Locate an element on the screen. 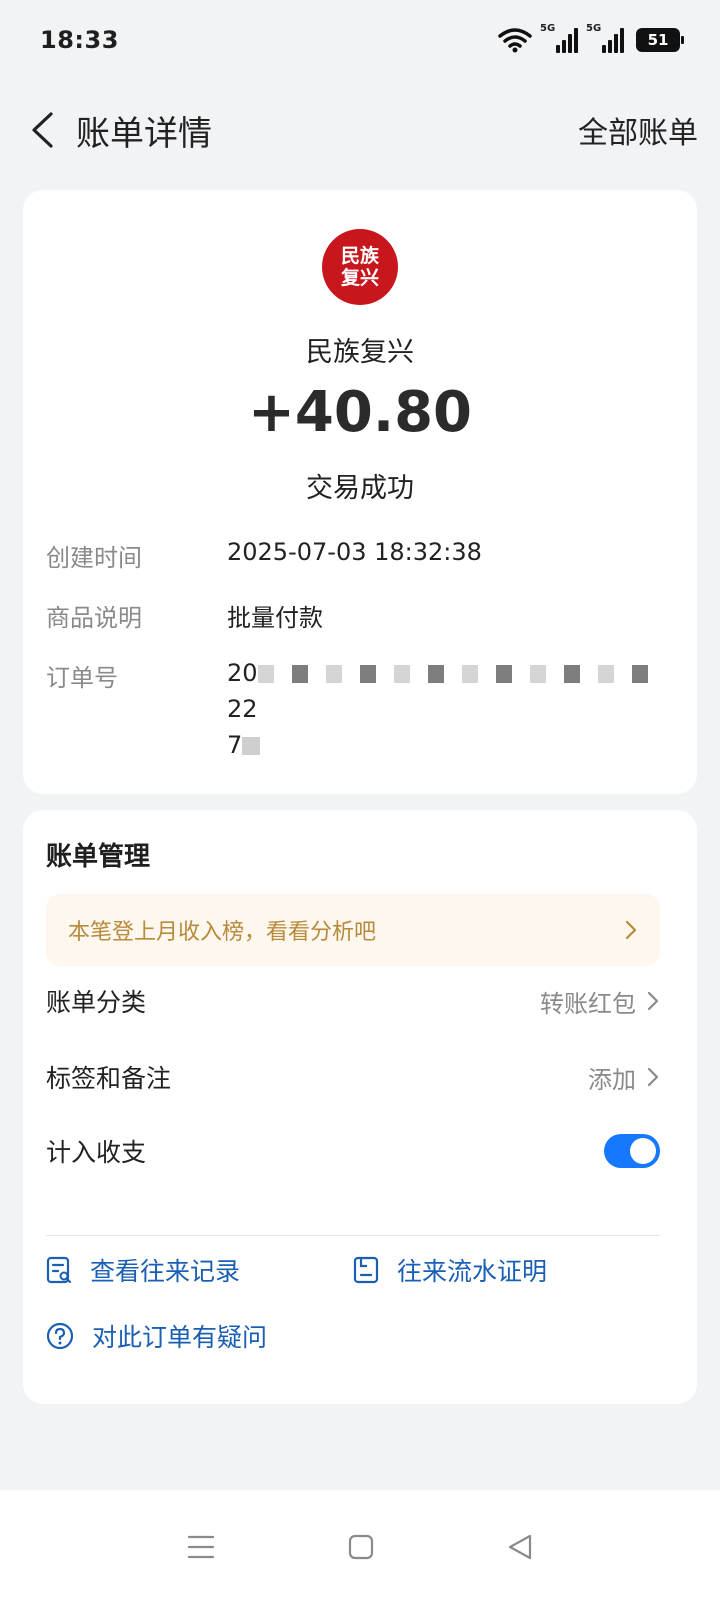 The image size is (720, 1604). merchant-name: 民族复兴 is located at coordinates (360, 352).